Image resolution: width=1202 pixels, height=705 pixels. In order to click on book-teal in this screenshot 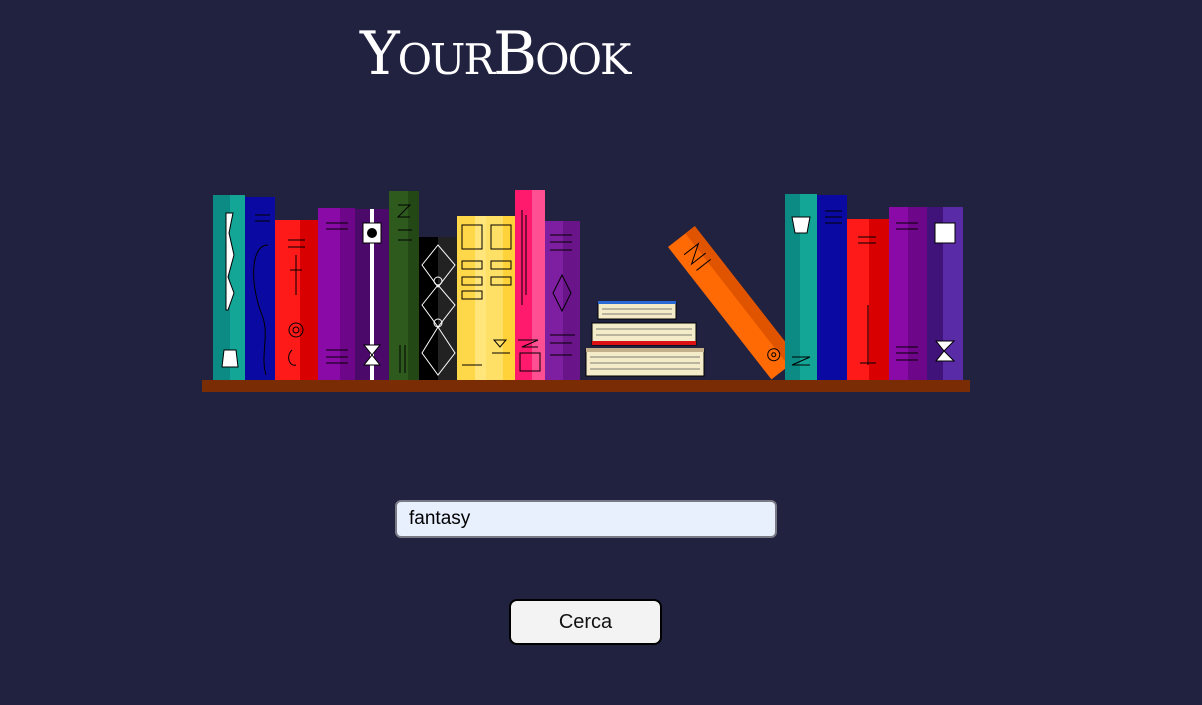, I will do `click(229, 287)`.